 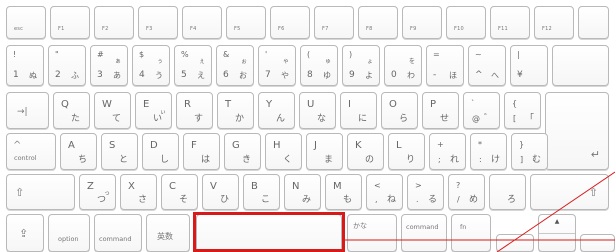 I want to click on function-key-blank, so click(x=593, y=22).